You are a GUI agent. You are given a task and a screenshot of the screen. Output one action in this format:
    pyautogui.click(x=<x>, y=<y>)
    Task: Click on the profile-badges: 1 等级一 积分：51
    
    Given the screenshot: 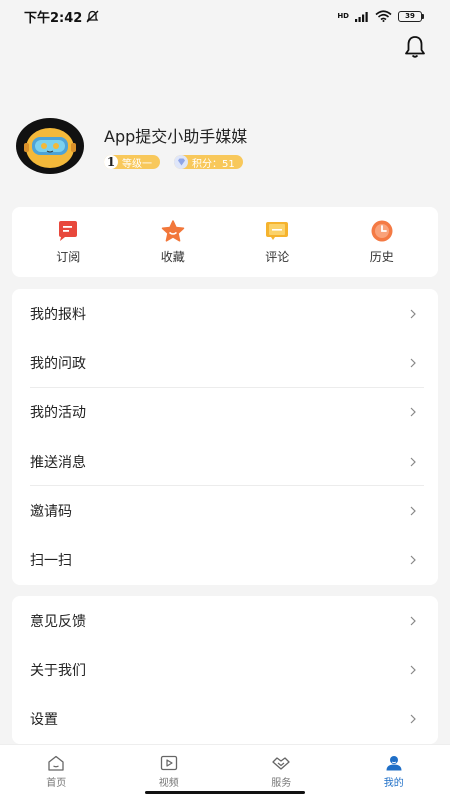 What is the action you would take?
    pyautogui.click(x=175, y=162)
    